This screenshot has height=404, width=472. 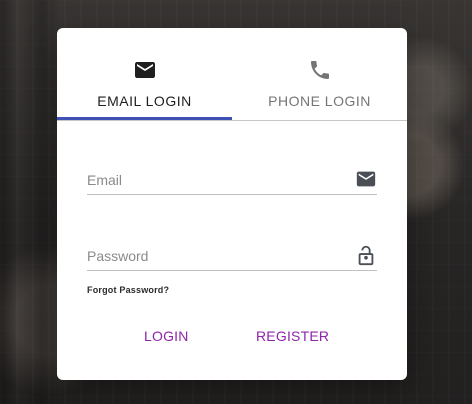 I want to click on email-icon, so click(x=145, y=70).